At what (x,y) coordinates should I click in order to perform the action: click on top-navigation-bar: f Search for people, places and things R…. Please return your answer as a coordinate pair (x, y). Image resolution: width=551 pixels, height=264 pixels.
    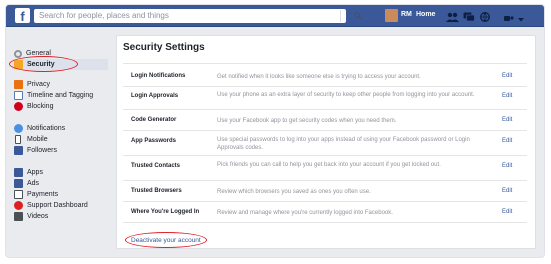
    Looking at the image, I should click on (275, 16).